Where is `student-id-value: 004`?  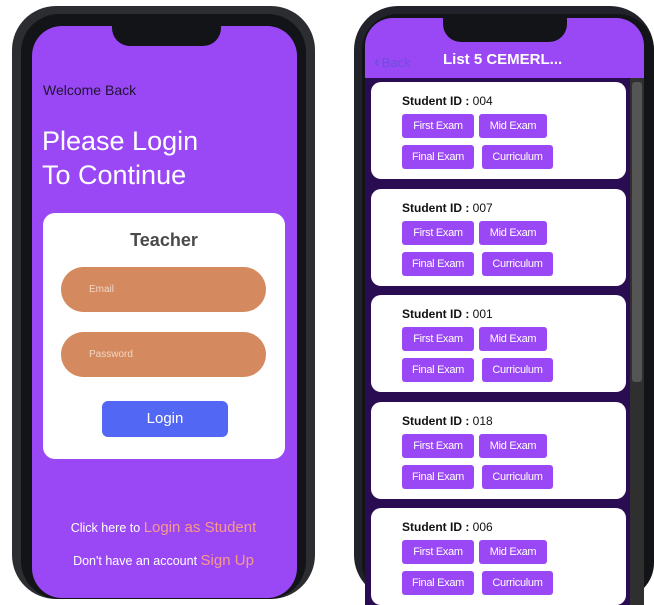 student-id-value: 004 is located at coordinates (482, 101).